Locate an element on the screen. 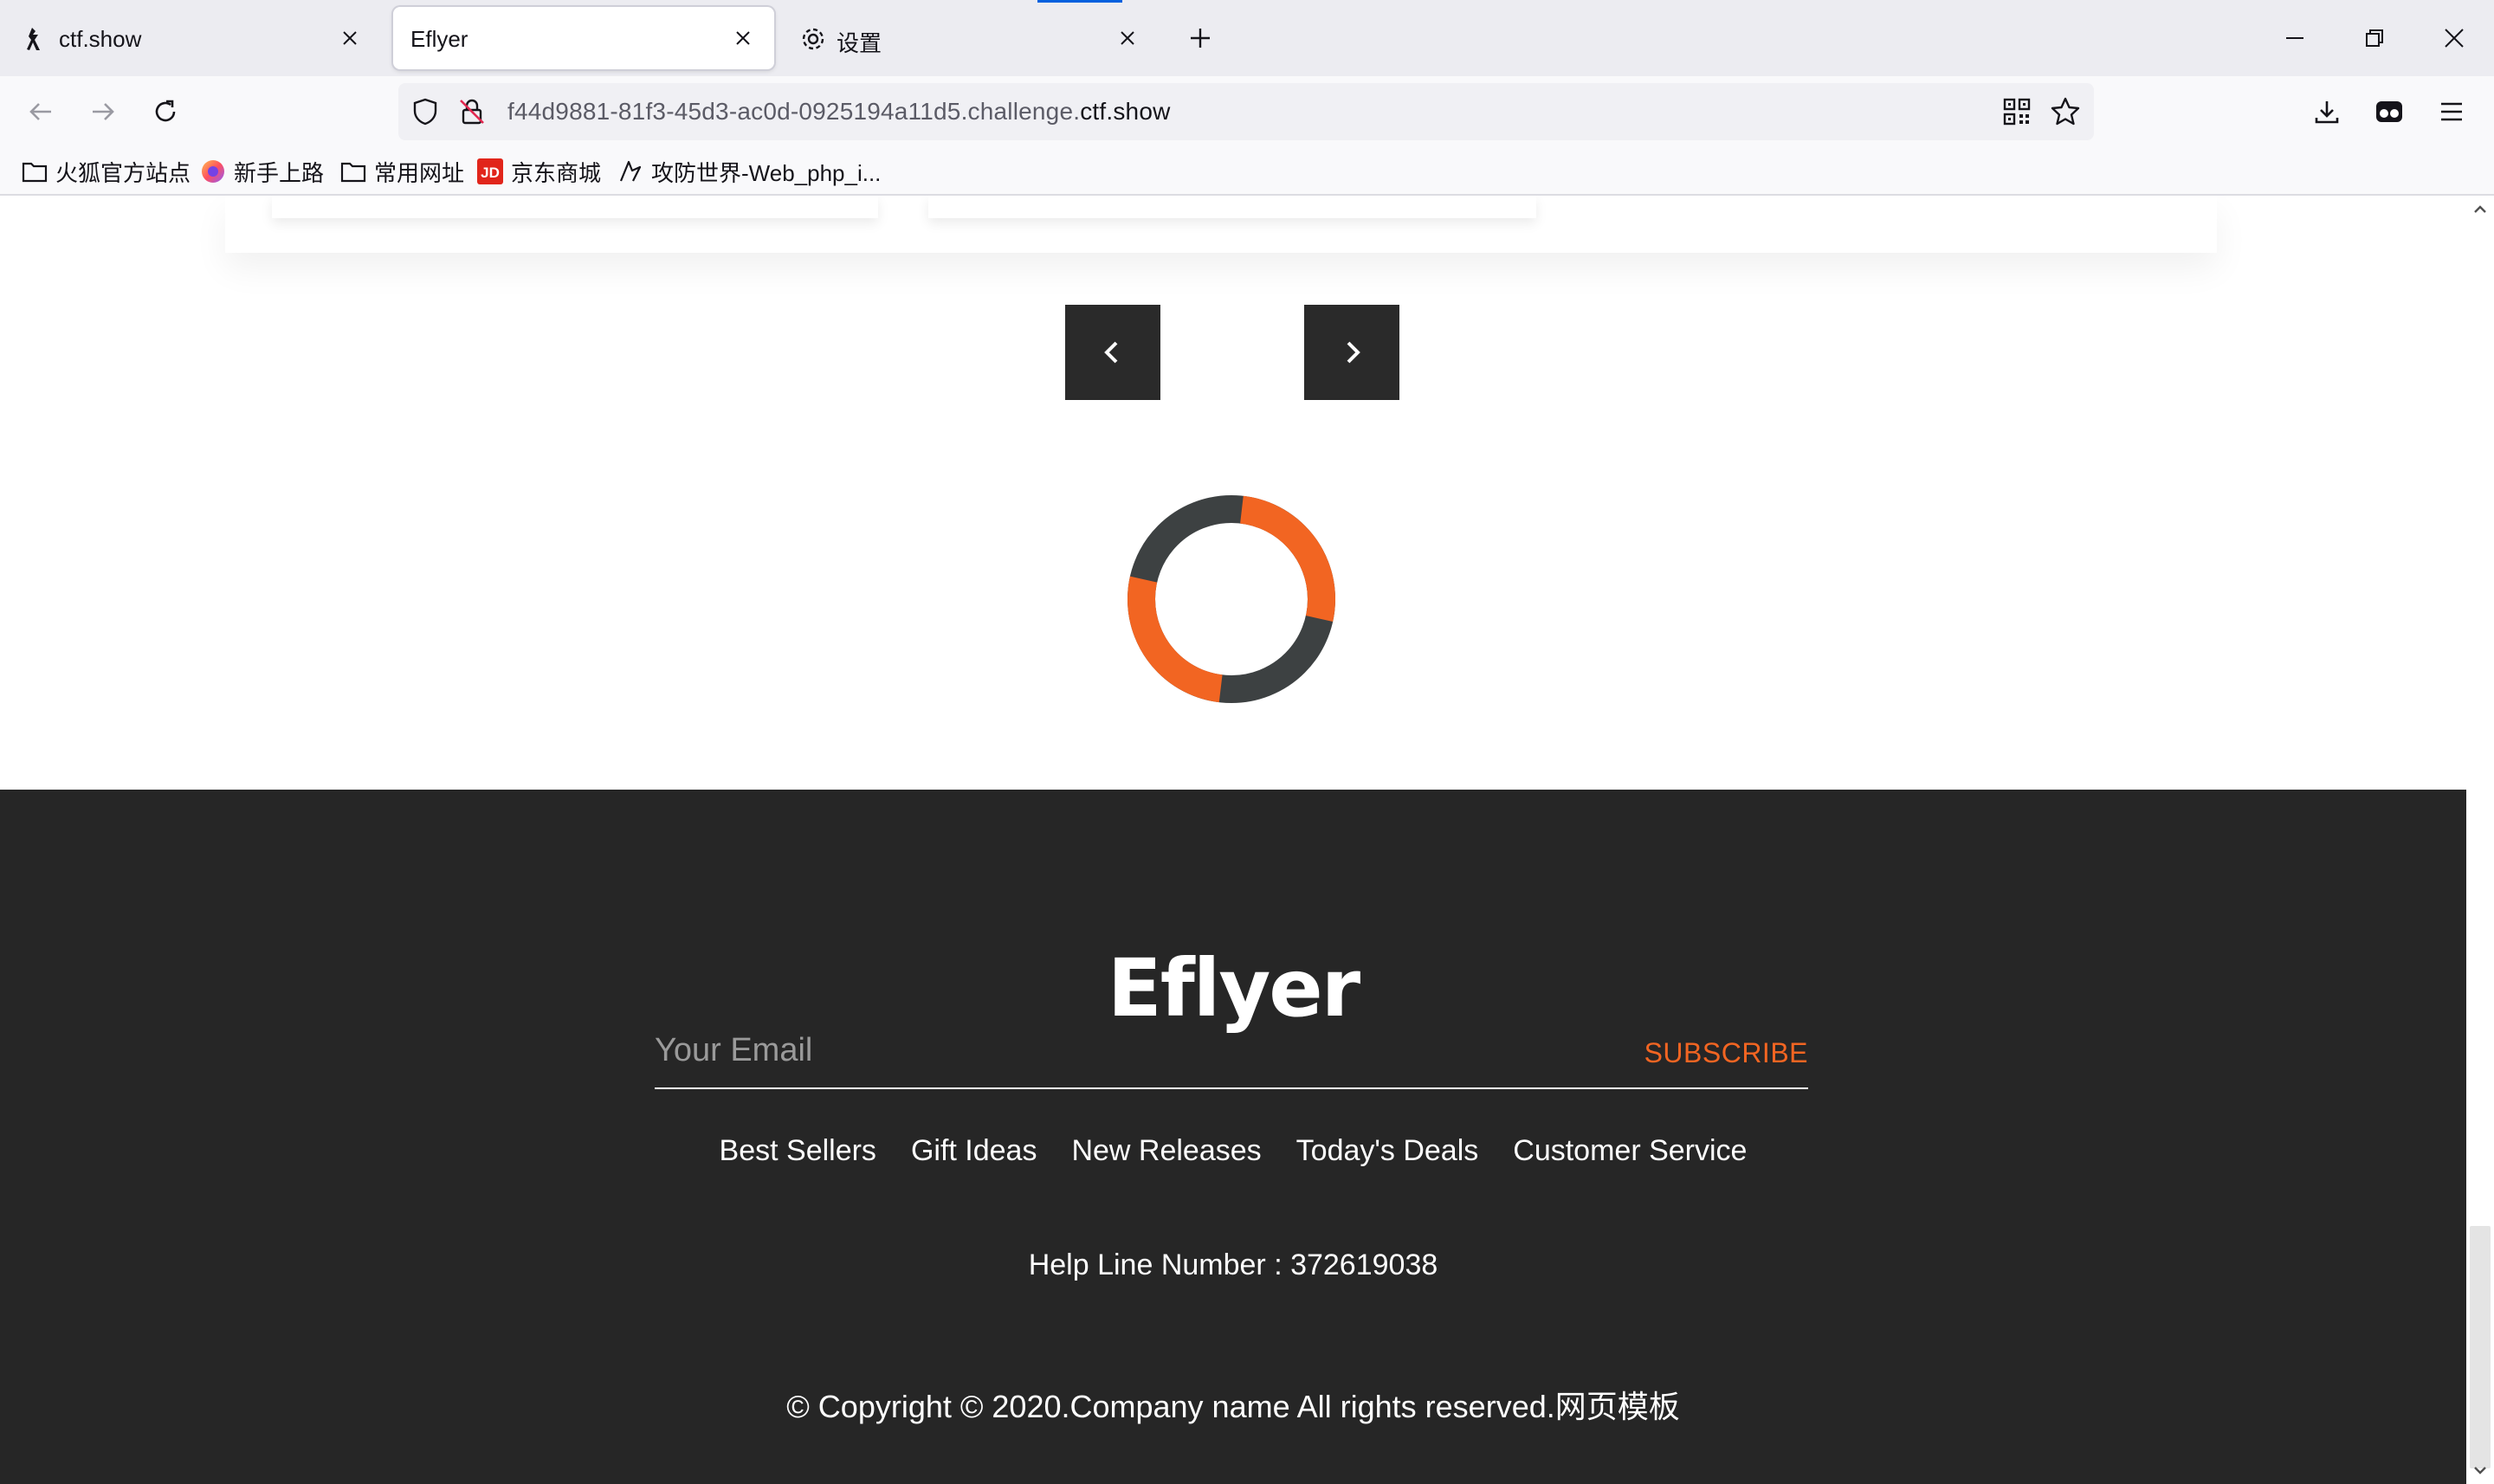 The width and height of the screenshot is (2494, 1484). email-field is located at coordinates (1131, 1050).